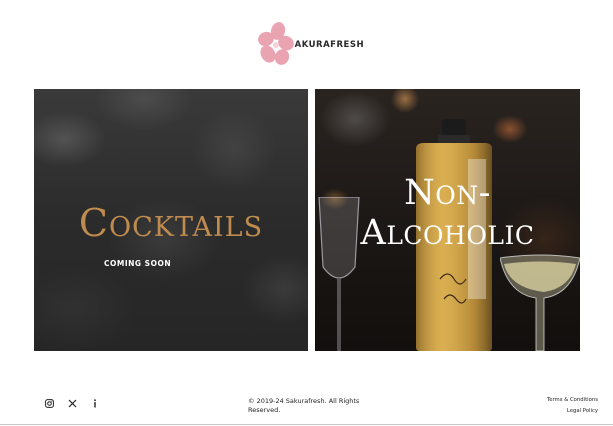 Image resolution: width=613 pixels, height=426 pixels. What do you see at coordinates (447, 233) in the screenshot?
I see `non-alcoholic-title-line-2: Alcoholic` at bounding box center [447, 233].